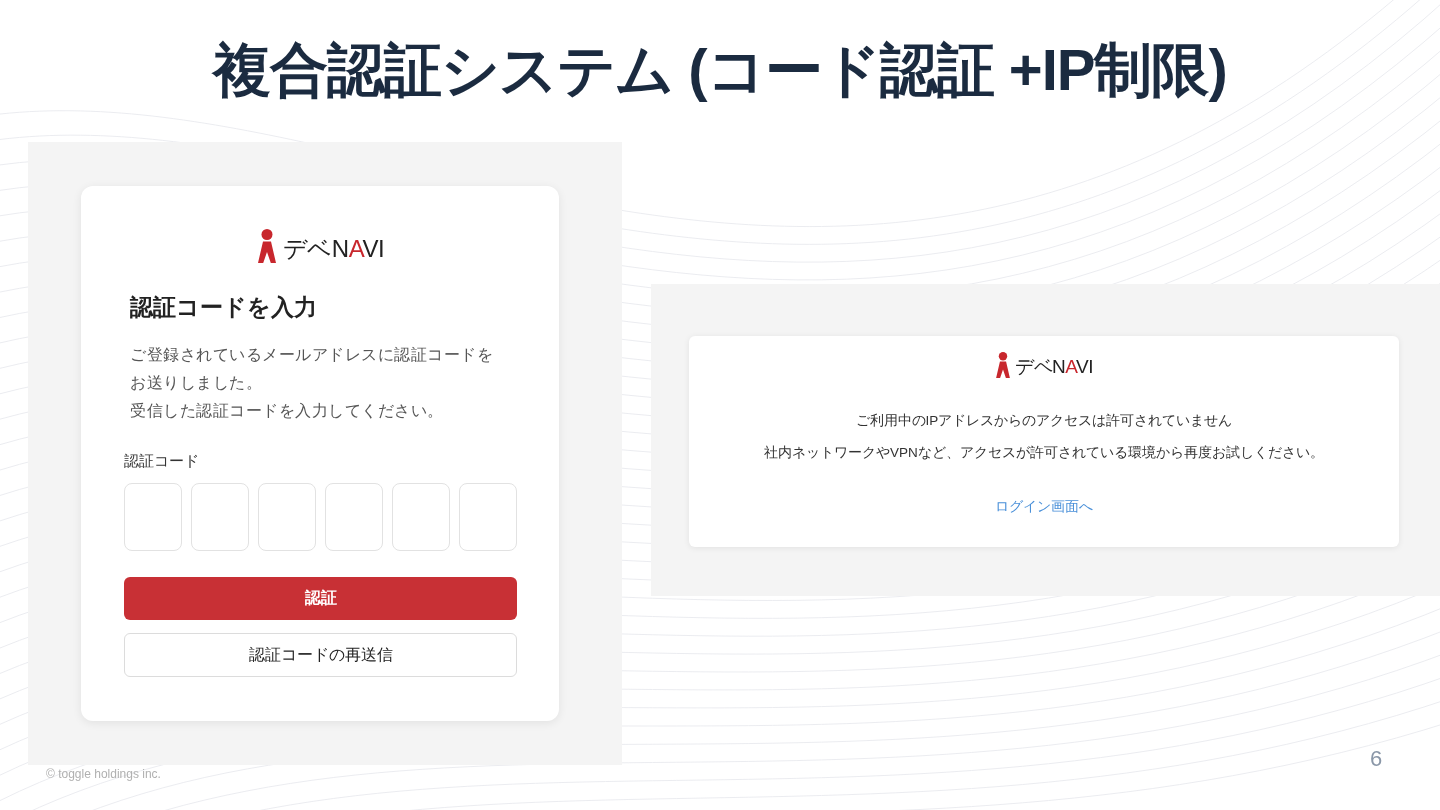  Describe the element at coordinates (320, 655) in the screenshot. I see `resend-button: 認証コードの再送信` at that location.